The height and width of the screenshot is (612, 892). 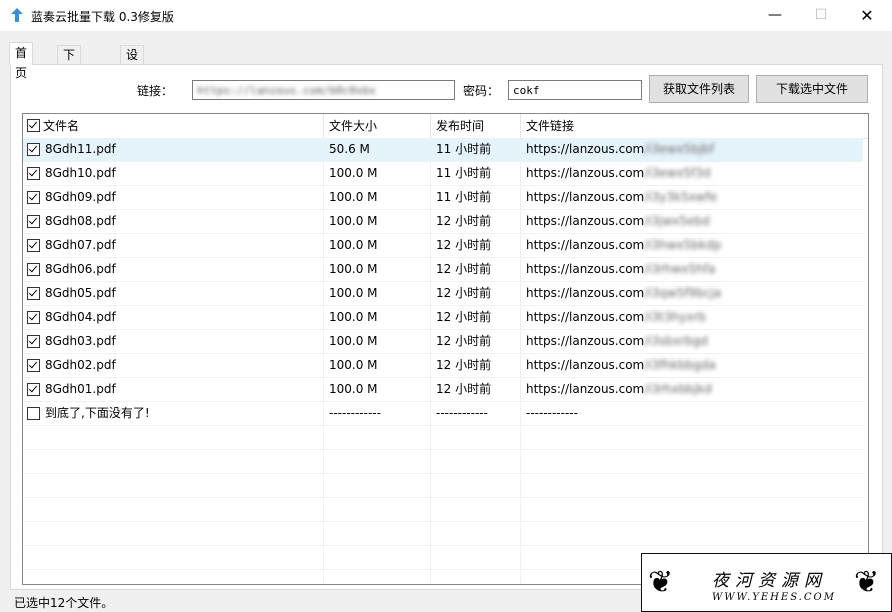 What do you see at coordinates (102, 17) in the screenshot?
I see `window-title: 蓝奏云批量下载 0.3修复版` at bounding box center [102, 17].